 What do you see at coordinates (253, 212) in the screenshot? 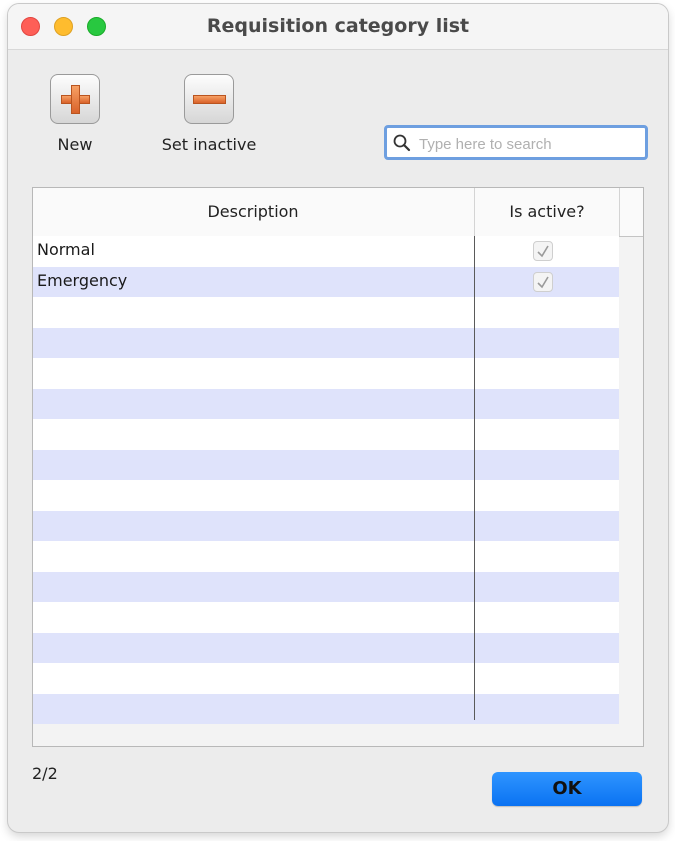
I see `column-header-description: Description` at bounding box center [253, 212].